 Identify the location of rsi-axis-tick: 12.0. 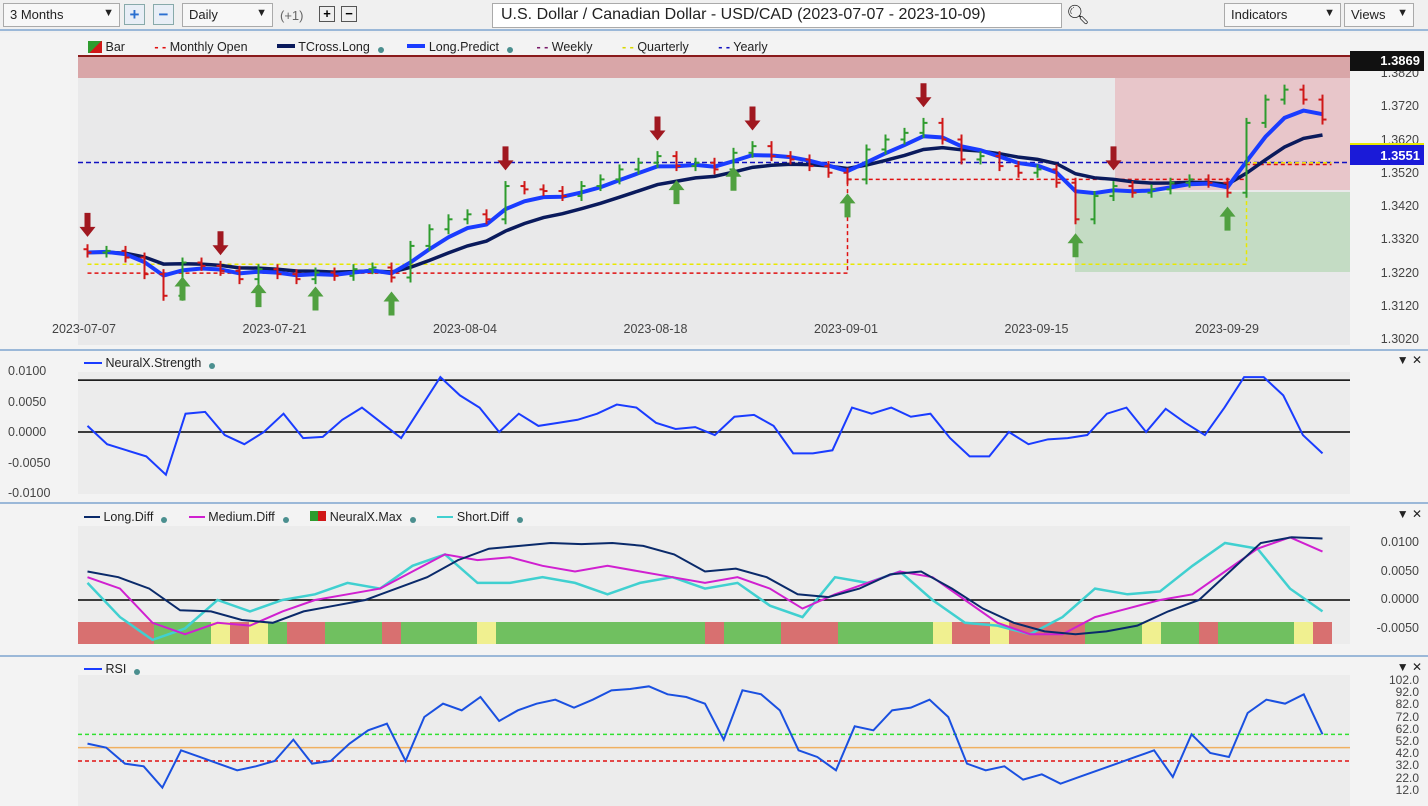
(1407, 789).